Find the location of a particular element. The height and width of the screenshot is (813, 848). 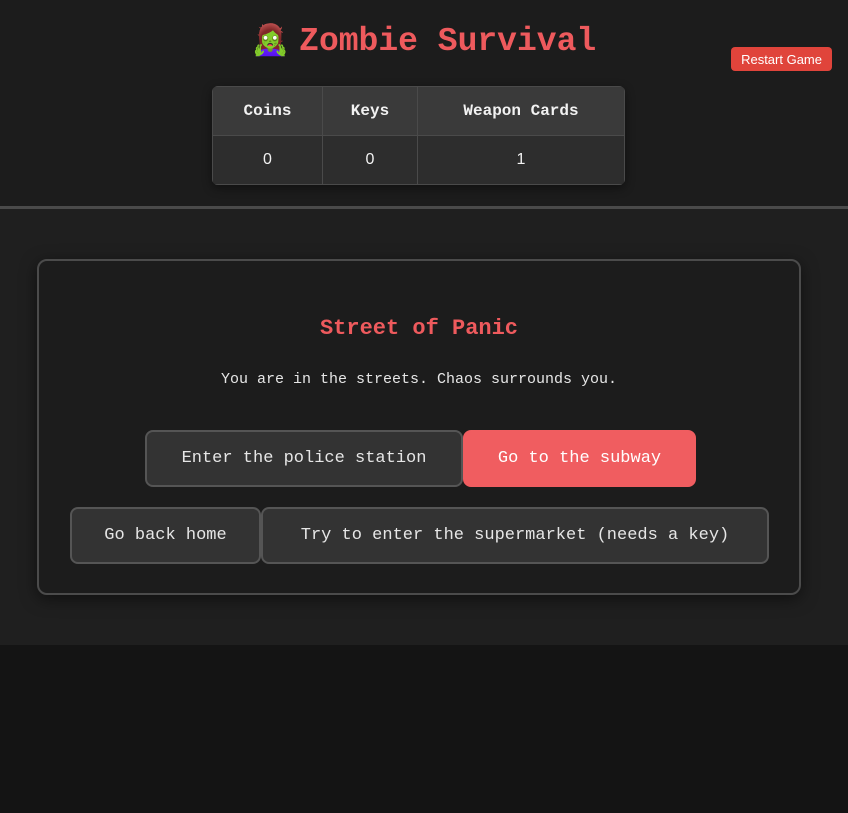

inventory-table: Coins Keys Weapon Cards 0 0 1 is located at coordinates (418, 135).